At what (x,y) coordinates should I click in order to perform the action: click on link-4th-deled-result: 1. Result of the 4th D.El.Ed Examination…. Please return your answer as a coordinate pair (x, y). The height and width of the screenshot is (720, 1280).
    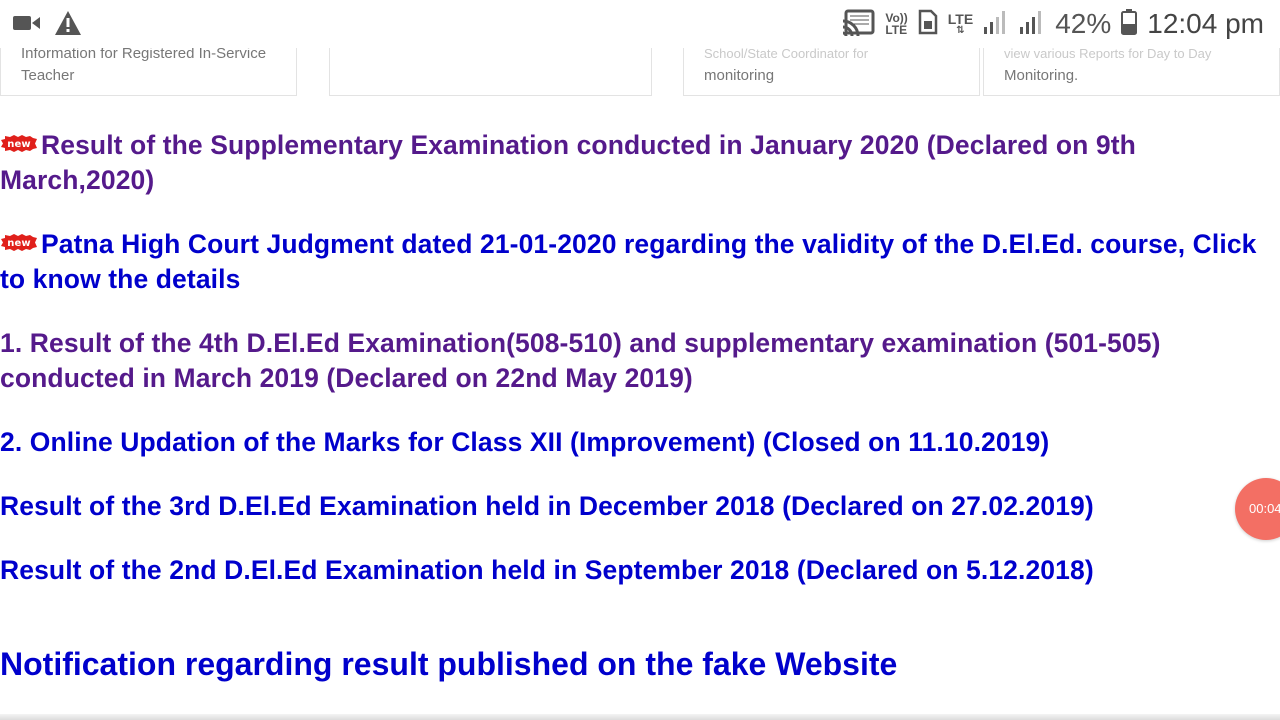
    Looking at the image, I should click on (630, 361).